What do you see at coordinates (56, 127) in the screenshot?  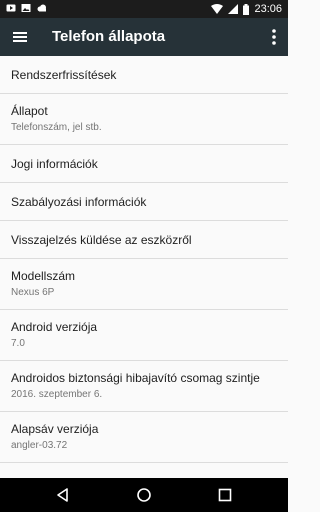 I see `list-item-subtitle: Telefonszám, jel stb.` at bounding box center [56, 127].